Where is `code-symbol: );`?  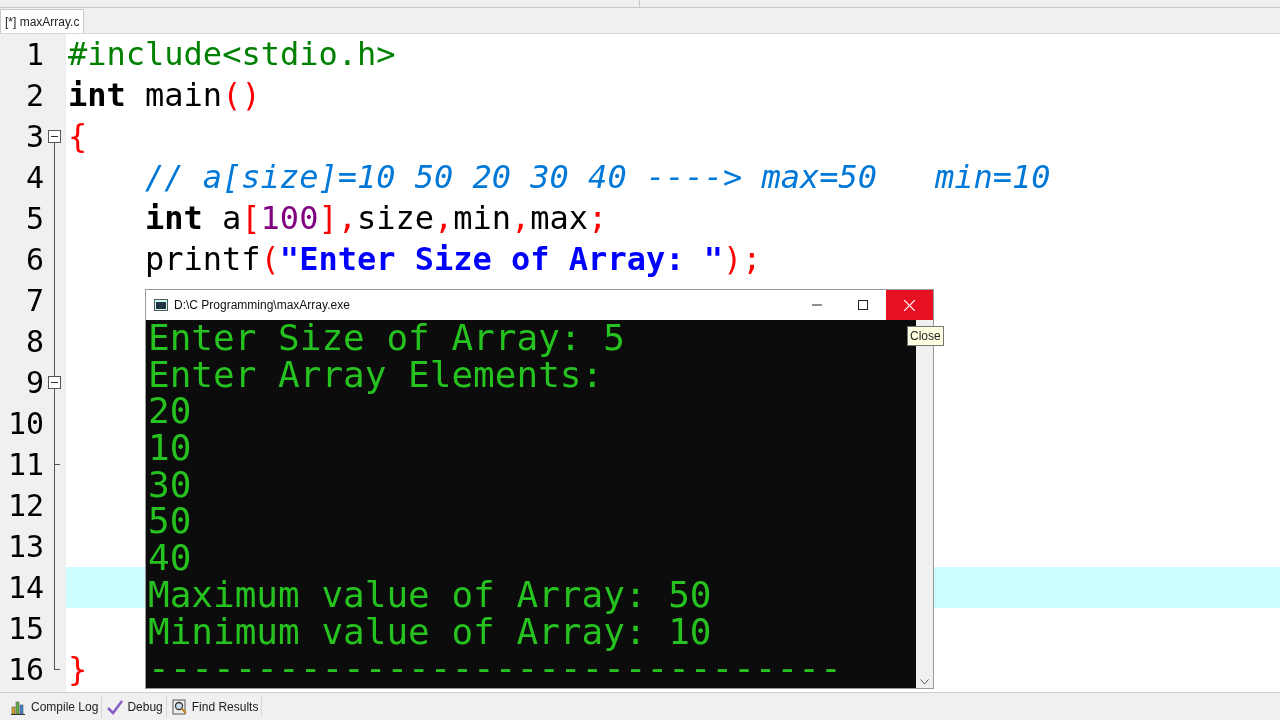 code-symbol: ); is located at coordinates (742, 259).